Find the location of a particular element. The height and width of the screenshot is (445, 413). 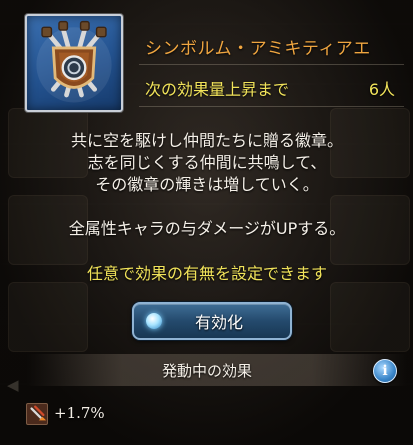

buff-value: +1.7% is located at coordinates (79, 413).